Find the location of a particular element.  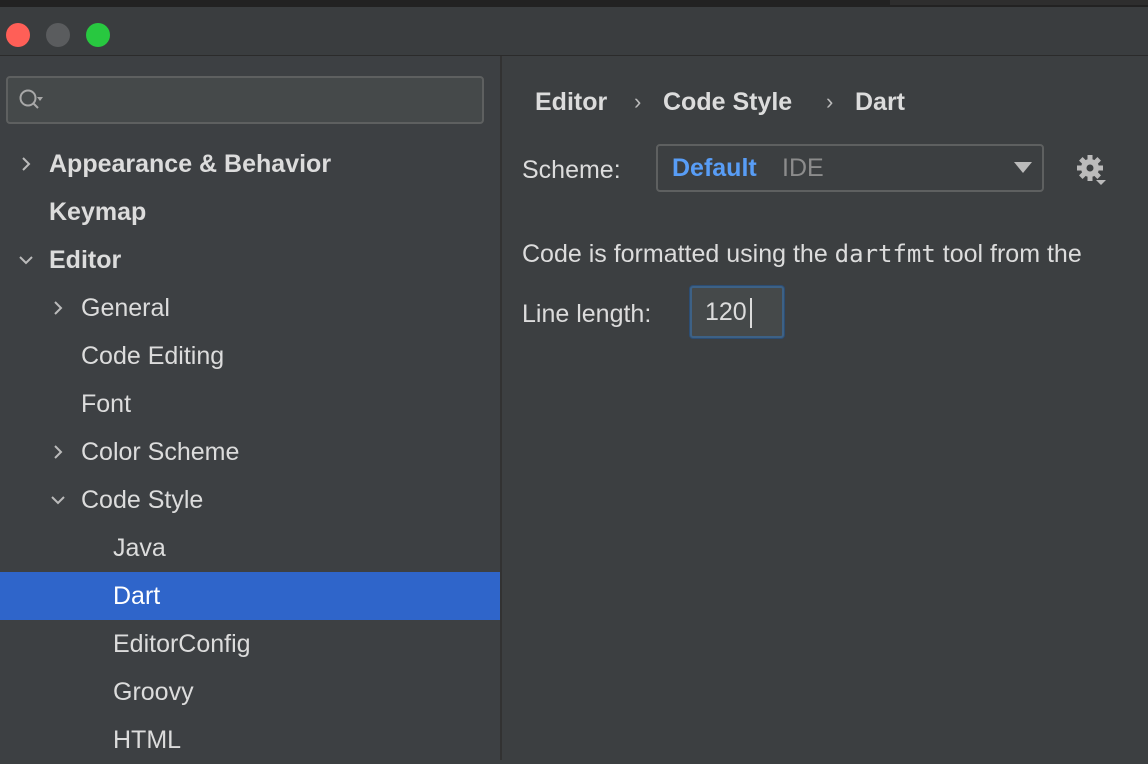

tree-item-label: Editor is located at coordinates (85, 260).